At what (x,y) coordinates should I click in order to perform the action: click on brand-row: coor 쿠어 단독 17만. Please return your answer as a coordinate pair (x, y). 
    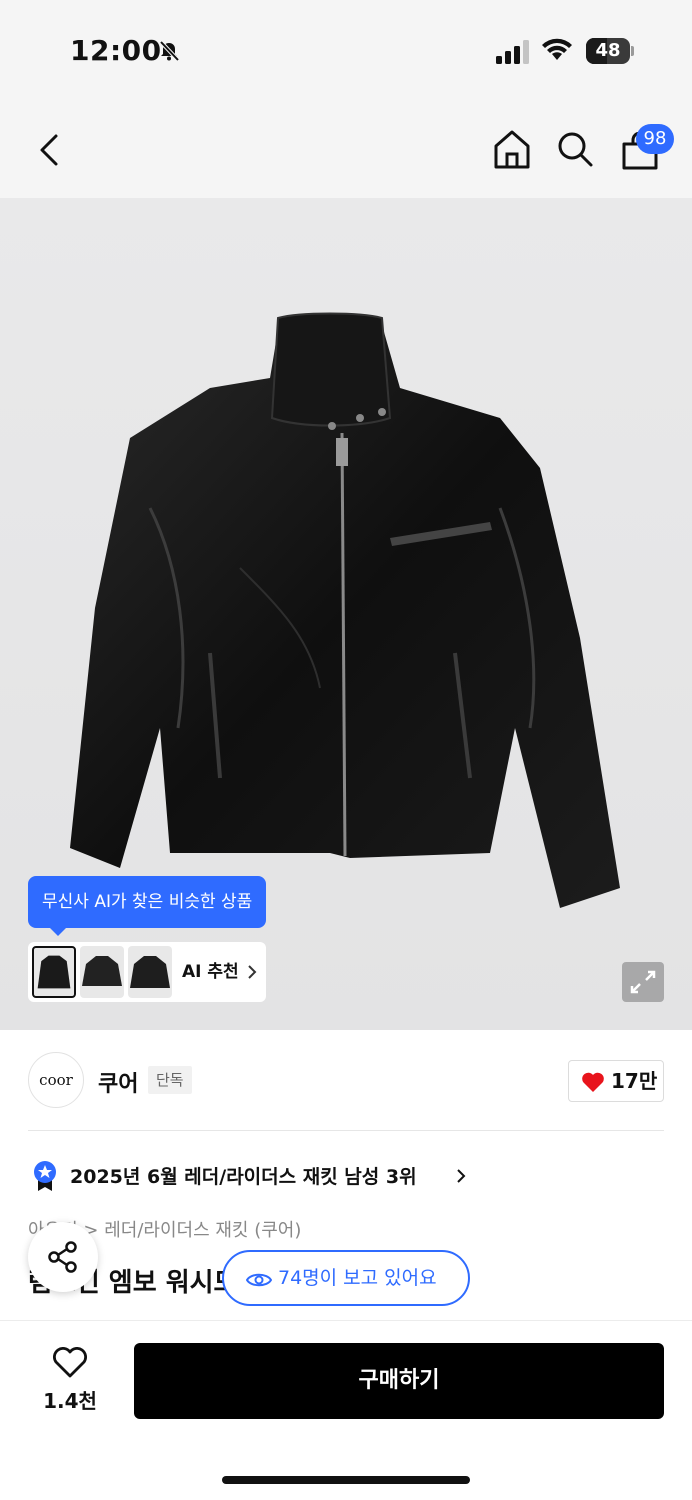
    Looking at the image, I should click on (346, 1080).